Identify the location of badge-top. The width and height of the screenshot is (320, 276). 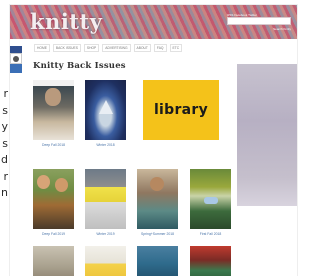
(16, 49).